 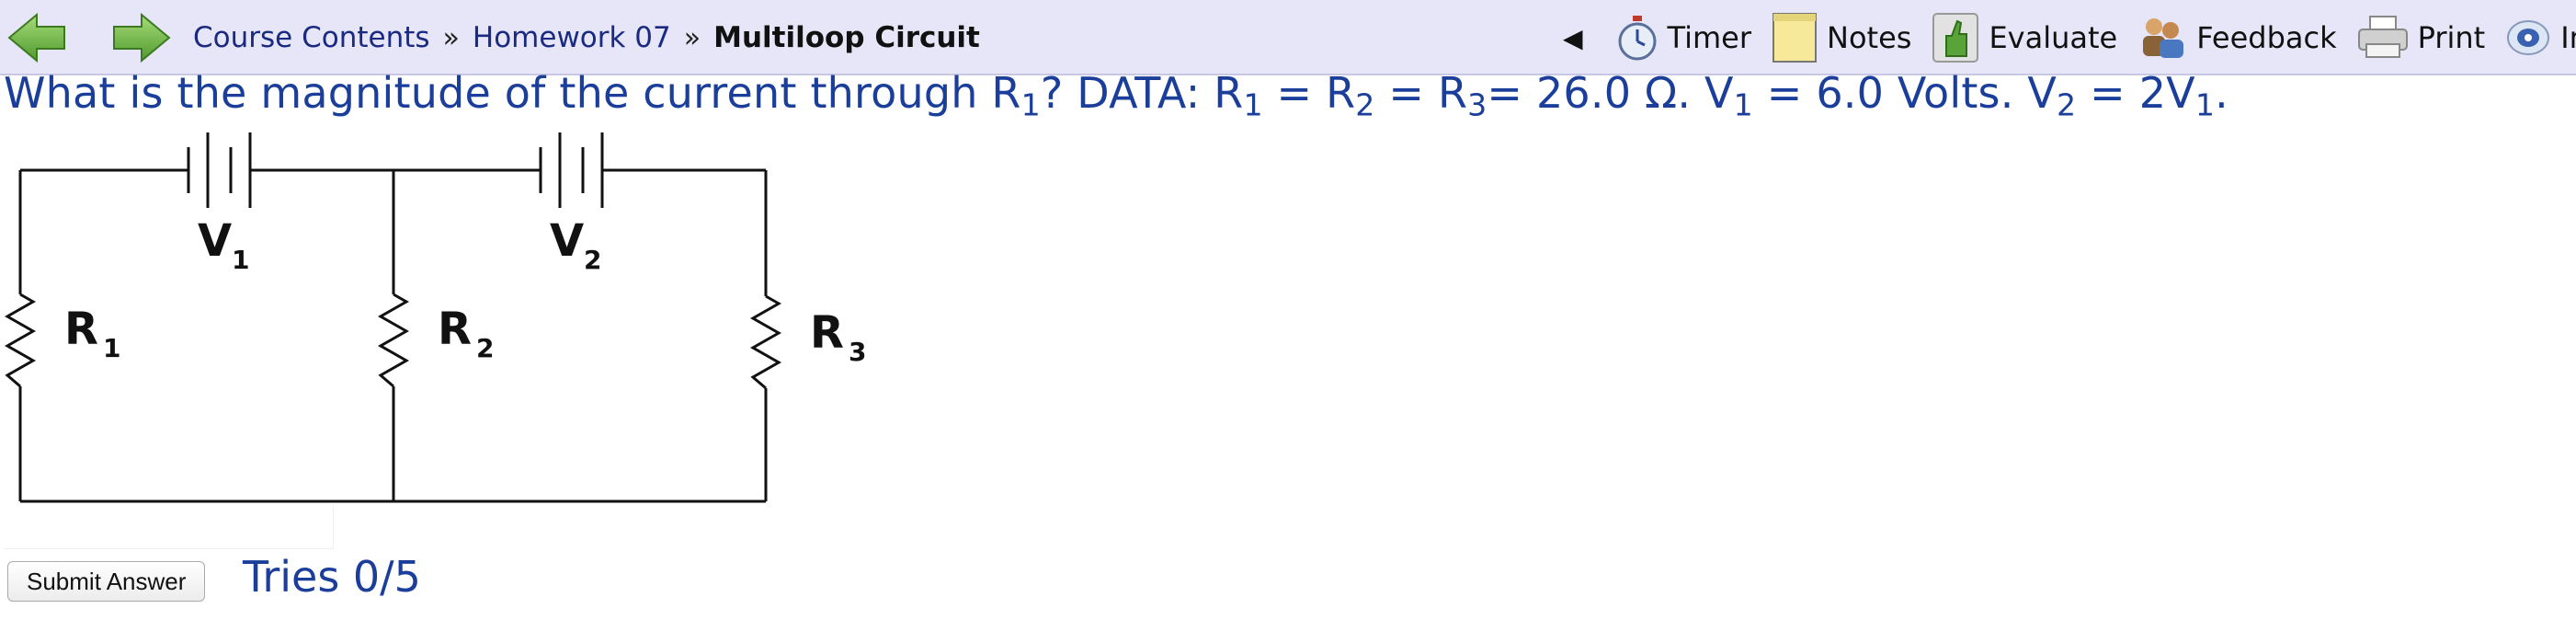 I want to click on r2-label: R, so click(x=455, y=329).